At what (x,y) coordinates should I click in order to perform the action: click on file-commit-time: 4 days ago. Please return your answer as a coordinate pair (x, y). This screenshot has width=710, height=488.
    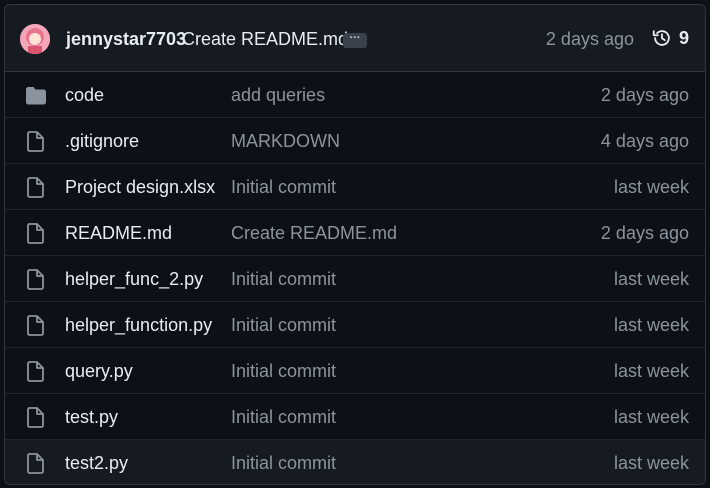
    Looking at the image, I should click on (645, 141).